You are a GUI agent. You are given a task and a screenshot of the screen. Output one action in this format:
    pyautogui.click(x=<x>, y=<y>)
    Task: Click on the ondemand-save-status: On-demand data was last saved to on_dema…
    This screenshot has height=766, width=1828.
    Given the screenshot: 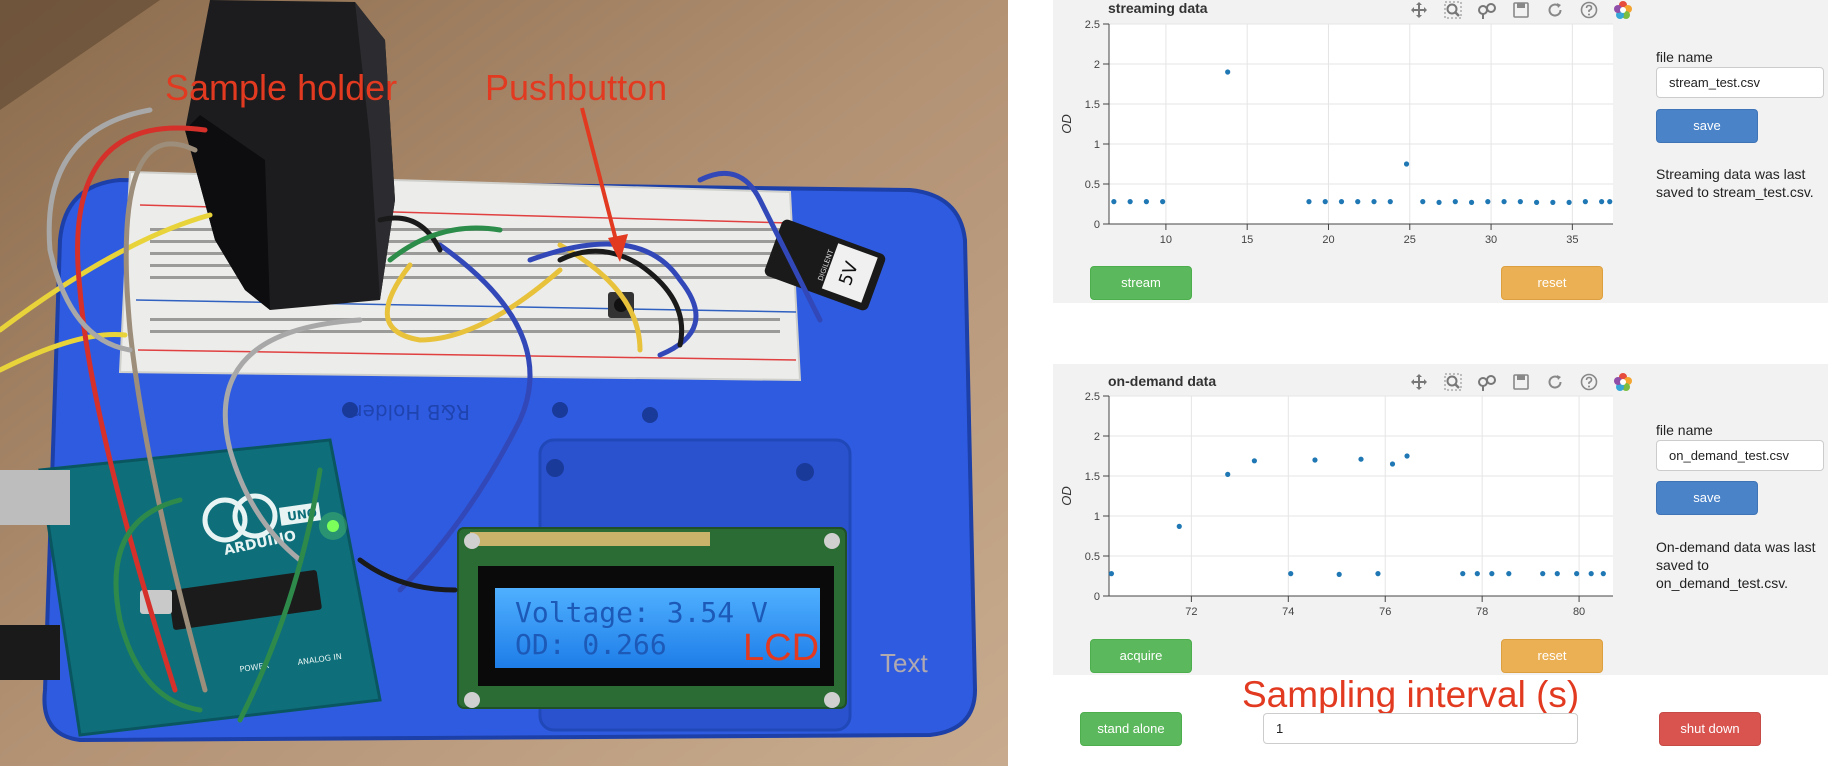 What is the action you would take?
    pyautogui.click(x=1736, y=565)
    